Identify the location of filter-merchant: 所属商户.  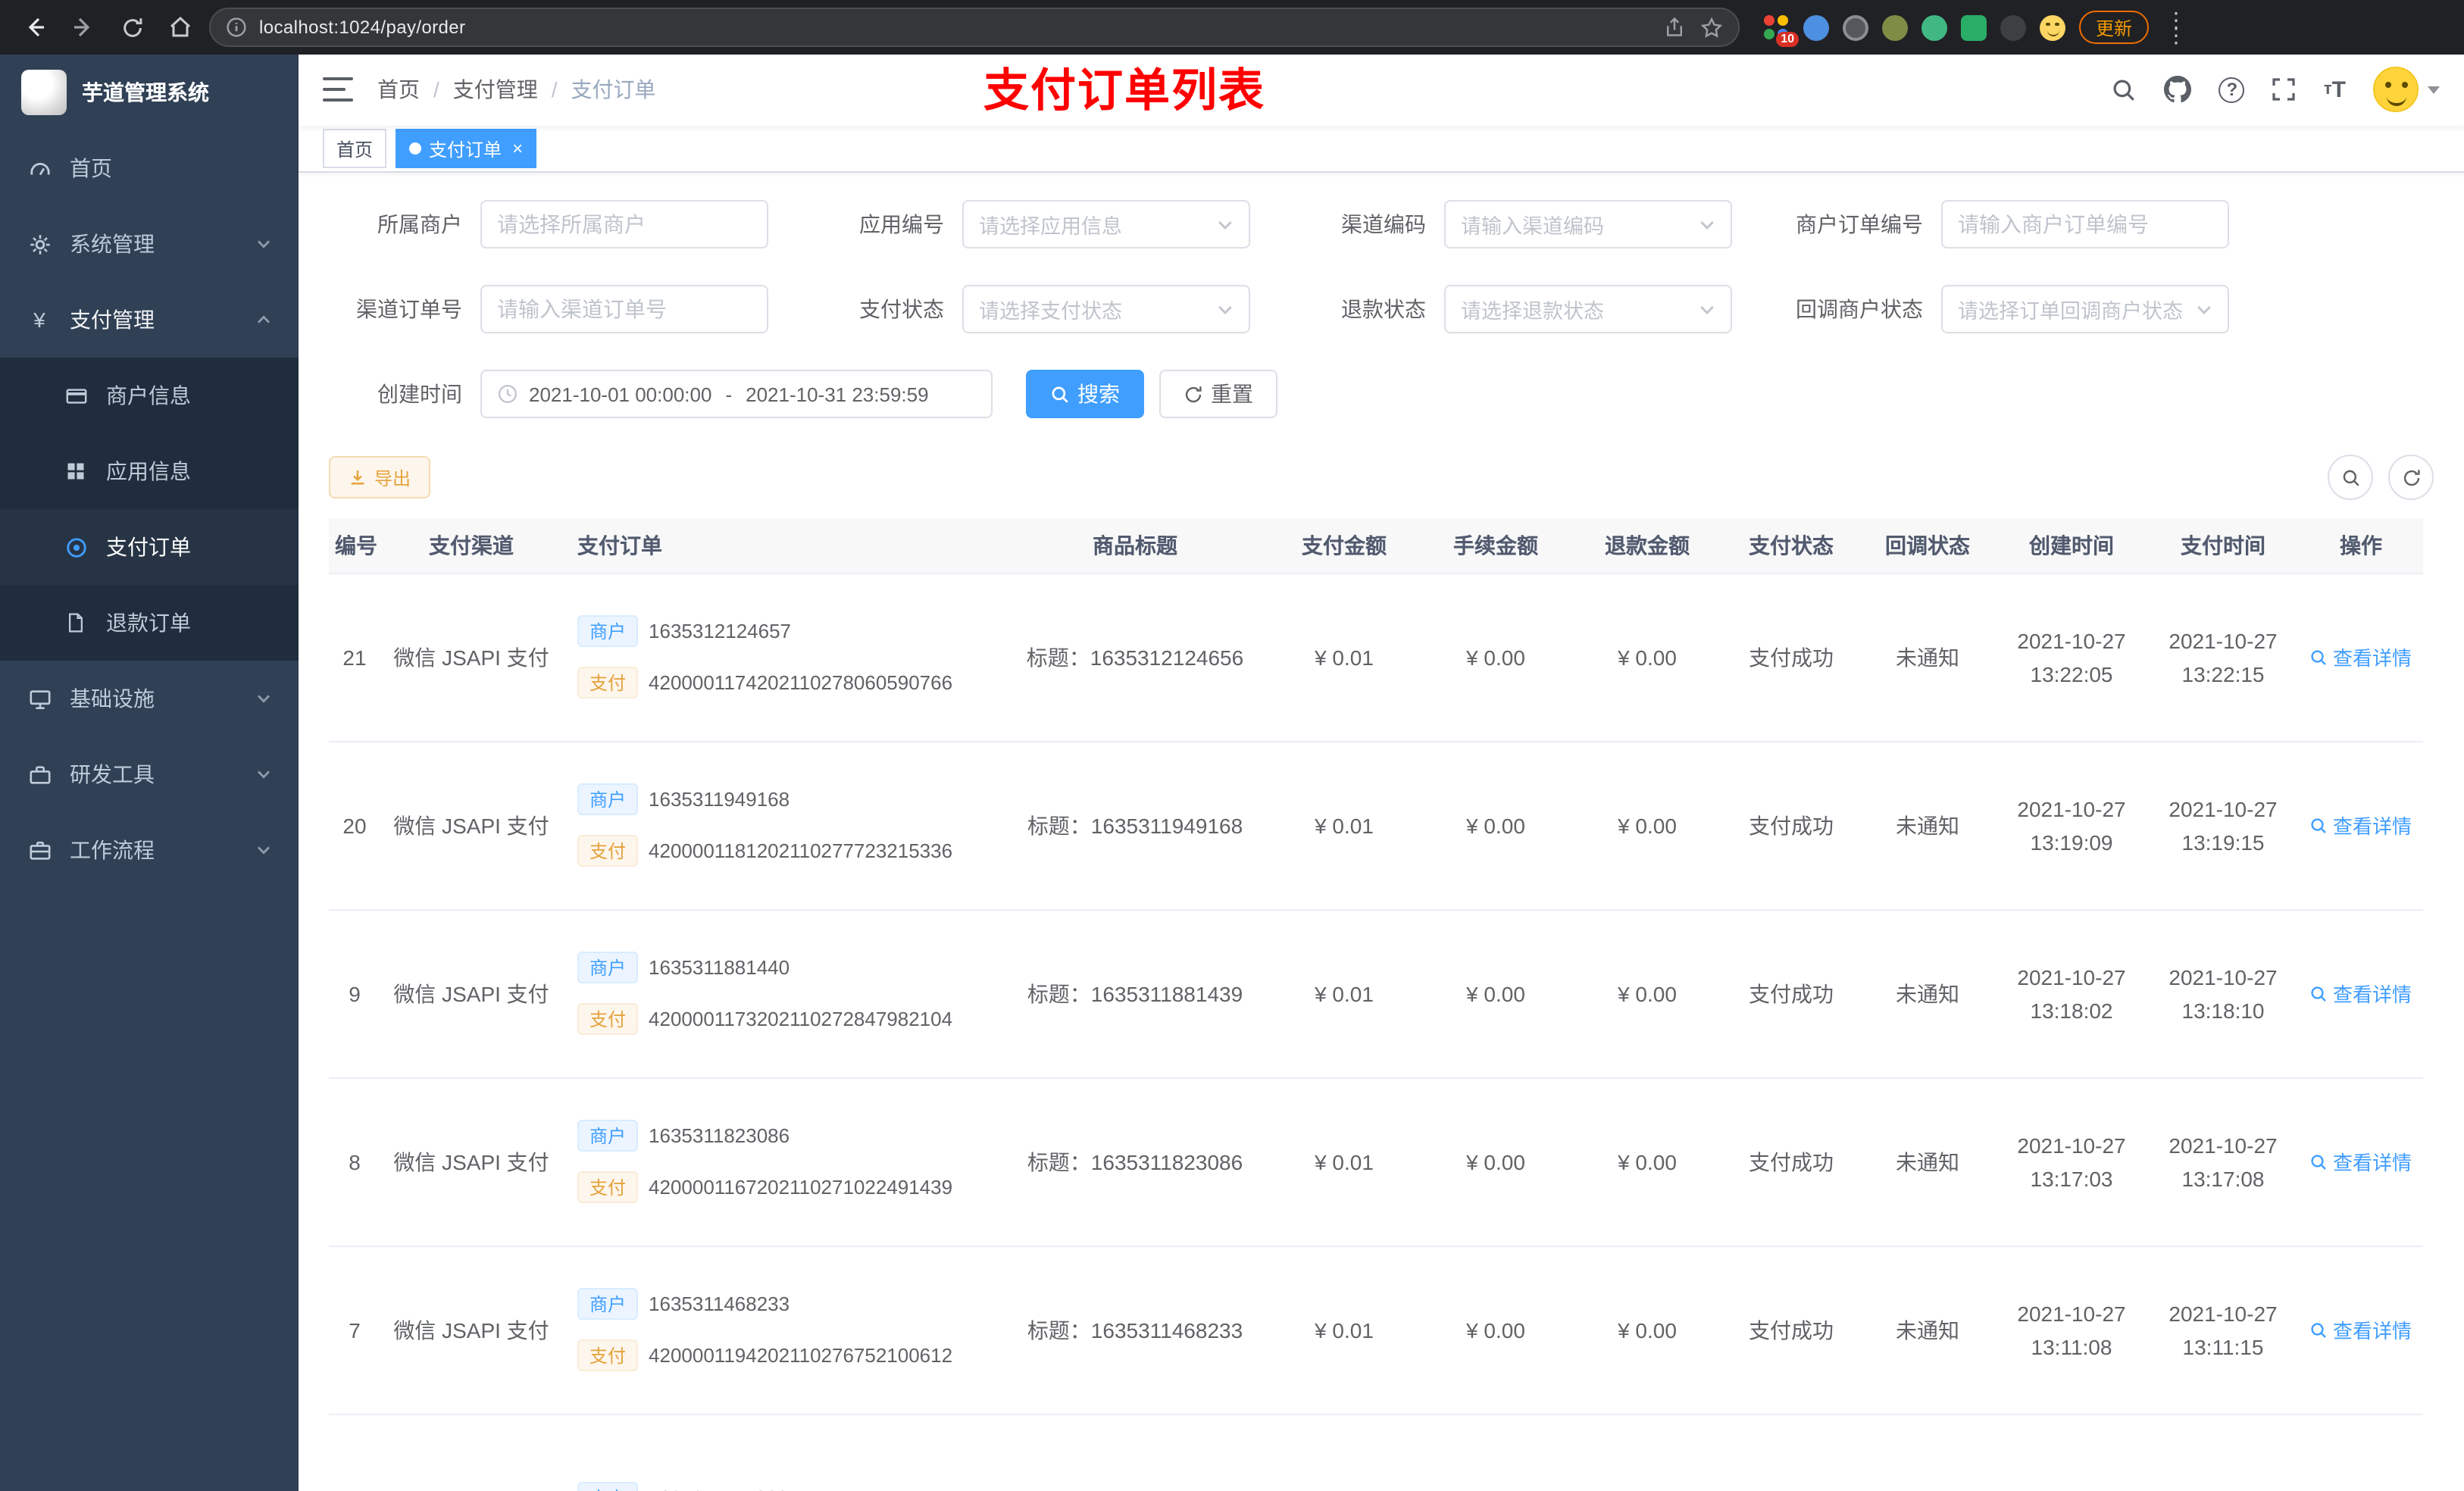
(548, 224).